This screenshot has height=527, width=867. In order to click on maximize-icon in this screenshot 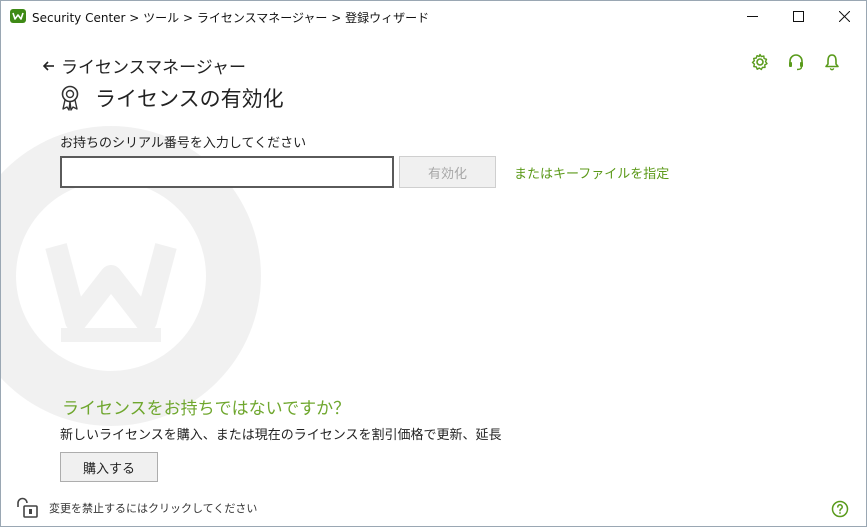, I will do `click(798, 16)`.